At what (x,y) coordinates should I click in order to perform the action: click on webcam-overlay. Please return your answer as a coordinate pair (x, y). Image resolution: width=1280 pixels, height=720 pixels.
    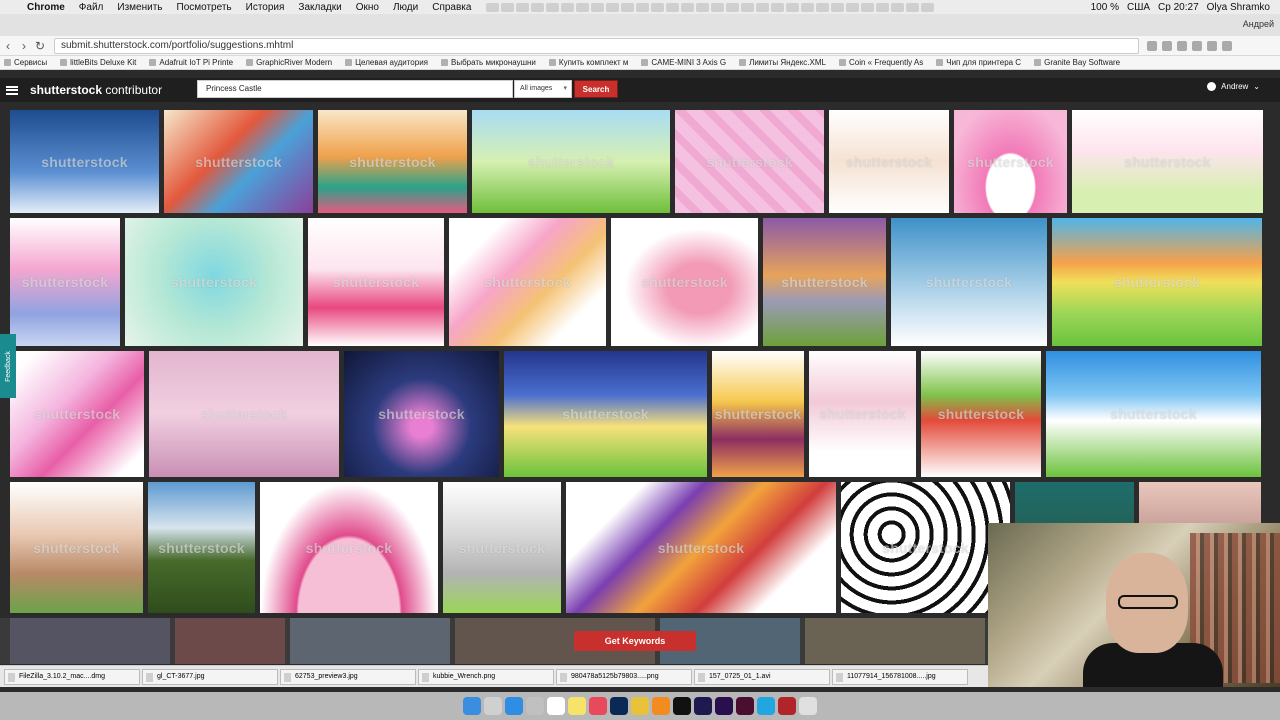
    Looking at the image, I should click on (1134, 605).